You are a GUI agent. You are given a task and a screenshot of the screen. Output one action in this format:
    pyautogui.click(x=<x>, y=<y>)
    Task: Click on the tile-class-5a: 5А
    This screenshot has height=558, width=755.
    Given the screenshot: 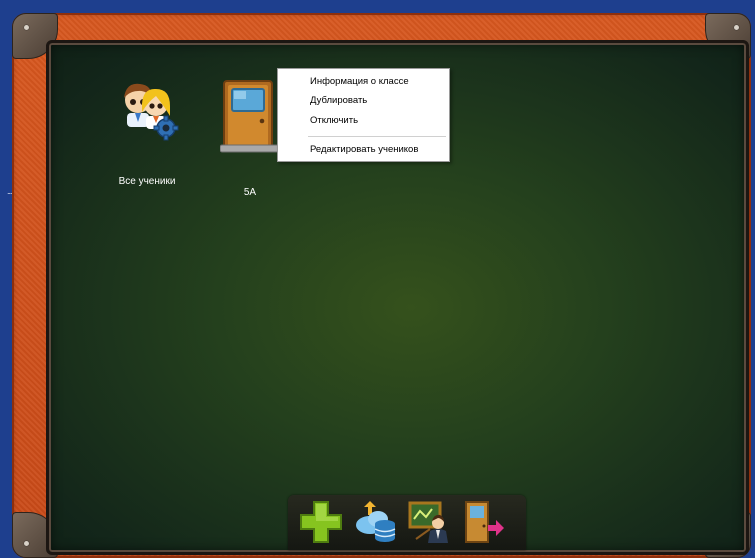 What is the action you would take?
    pyautogui.click(x=250, y=138)
    